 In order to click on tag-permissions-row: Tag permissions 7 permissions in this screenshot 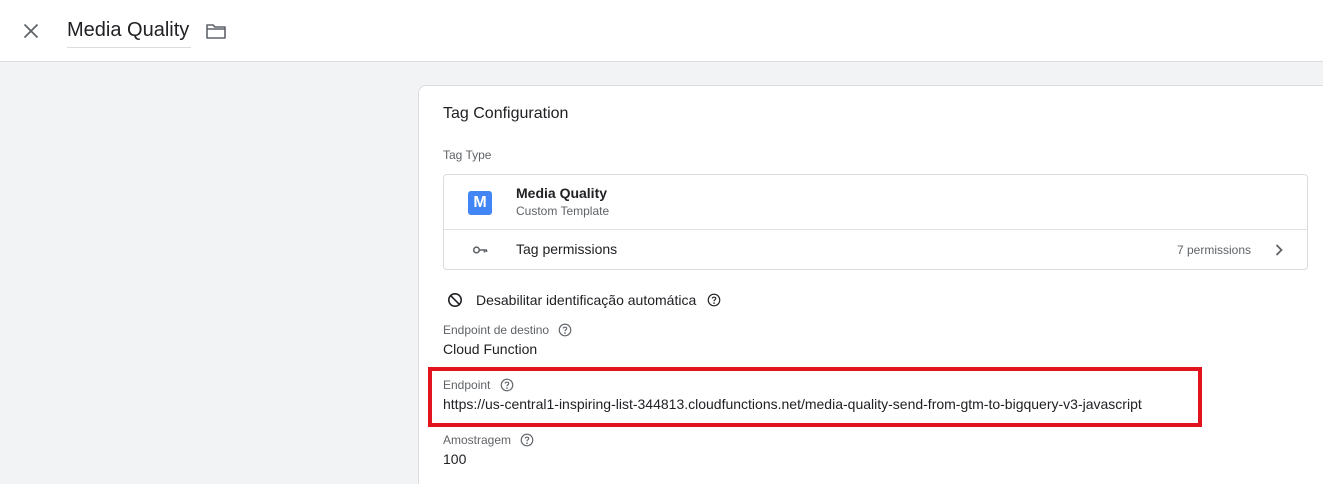, I will do `click(875, 250)`.